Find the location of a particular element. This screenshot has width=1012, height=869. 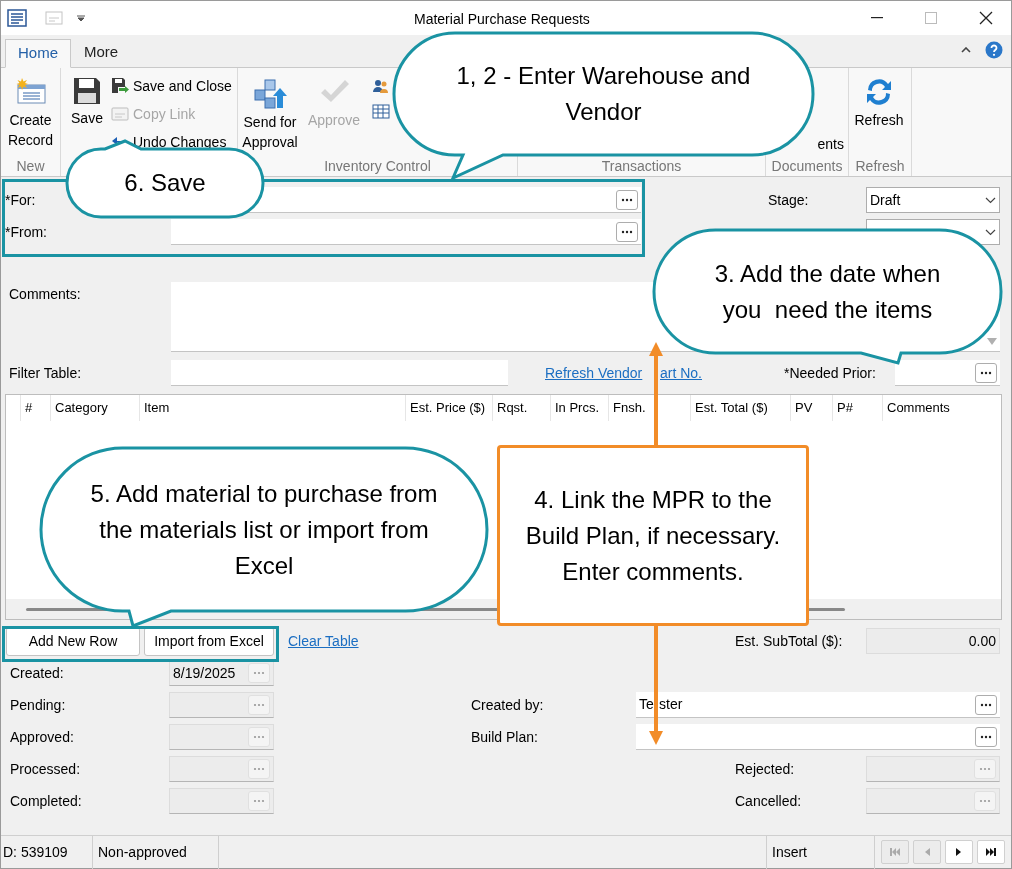

column-header: In Prcs. is located at coordinates (579, 408).